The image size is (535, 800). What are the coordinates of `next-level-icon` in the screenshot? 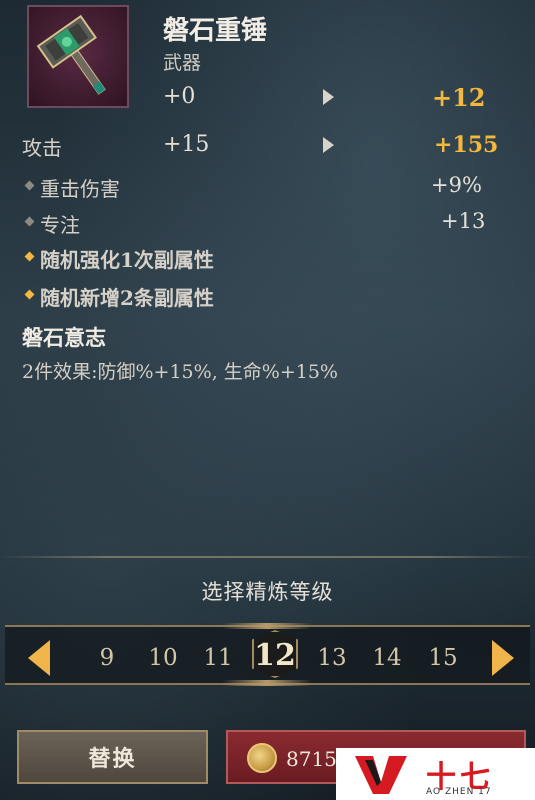 It's located at (503, 658).